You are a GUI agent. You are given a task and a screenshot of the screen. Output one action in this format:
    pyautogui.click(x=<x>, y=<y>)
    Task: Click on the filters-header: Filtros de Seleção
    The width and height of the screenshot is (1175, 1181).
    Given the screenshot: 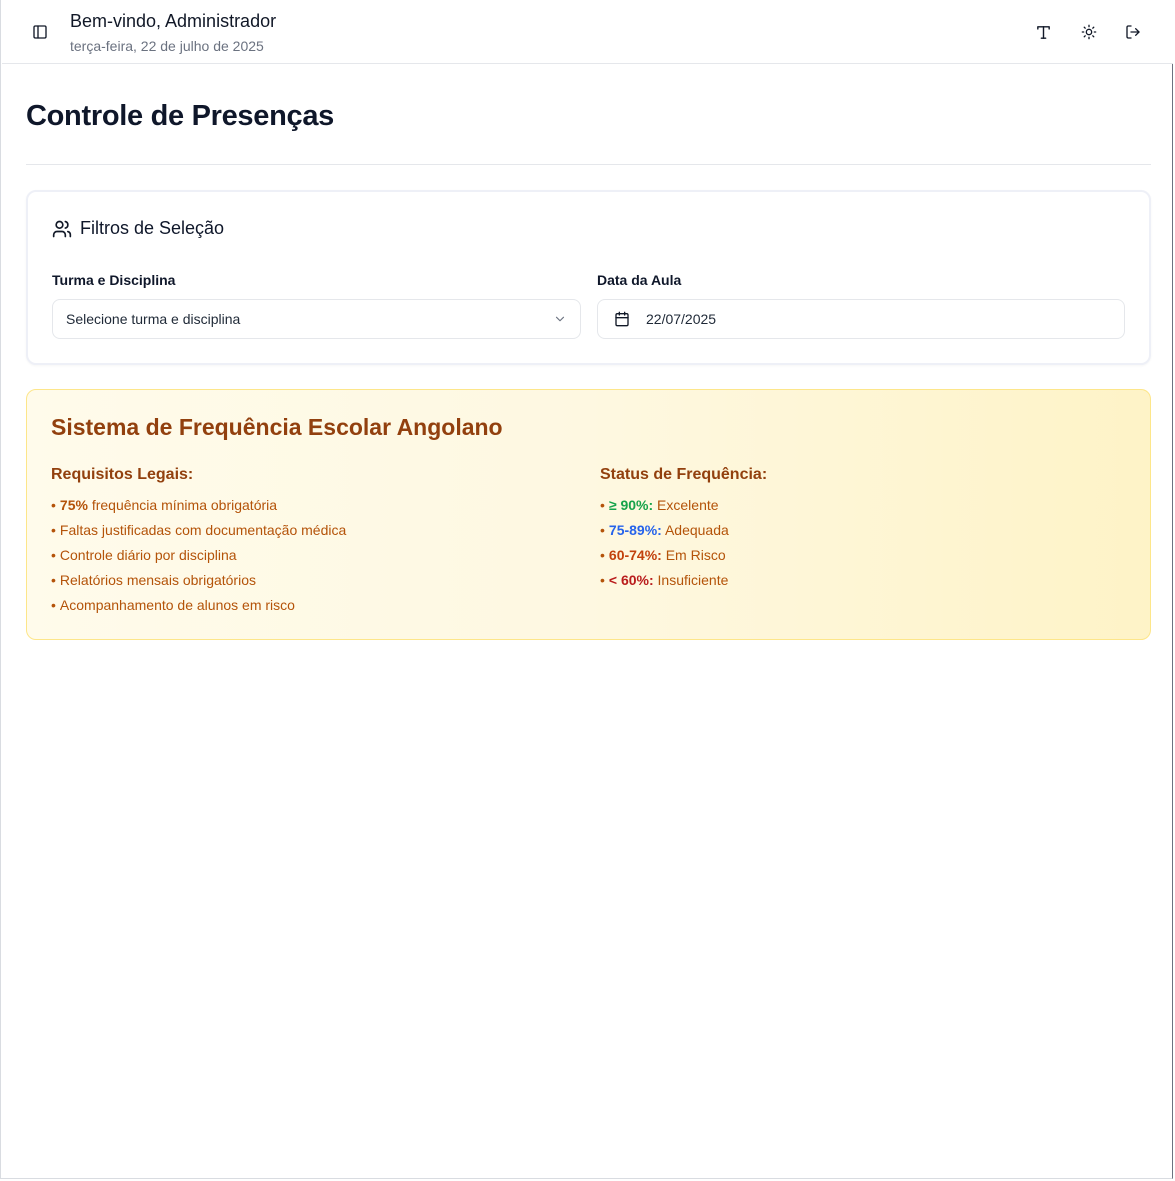 What is the action you would take?
    pyautogui.click(x=138, y=228)
    